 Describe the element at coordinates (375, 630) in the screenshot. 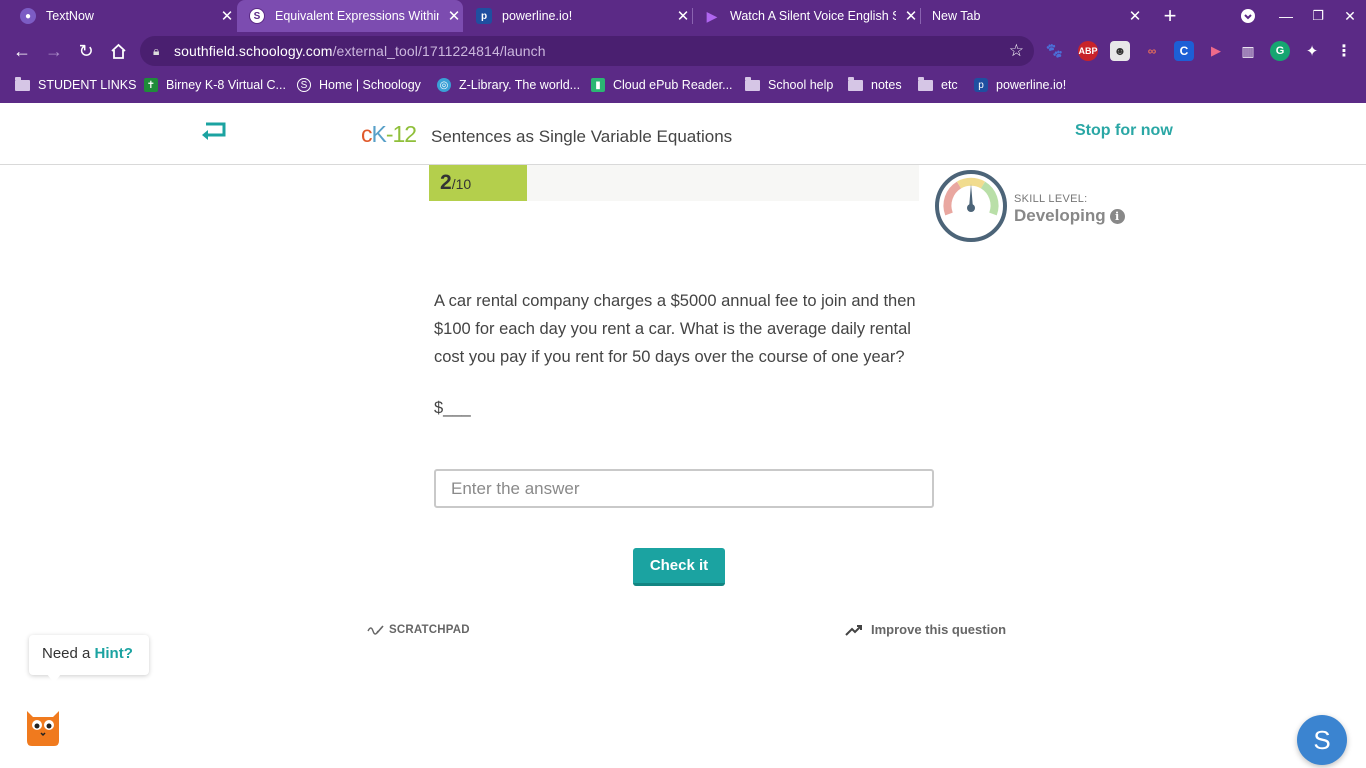

I see `pen-squiggle-icon` at that location.